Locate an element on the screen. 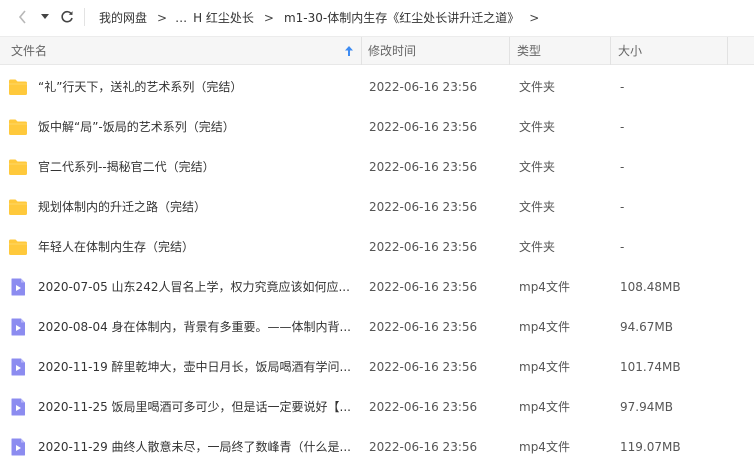  chevron-left-icon is located at coordinates (22, 17).